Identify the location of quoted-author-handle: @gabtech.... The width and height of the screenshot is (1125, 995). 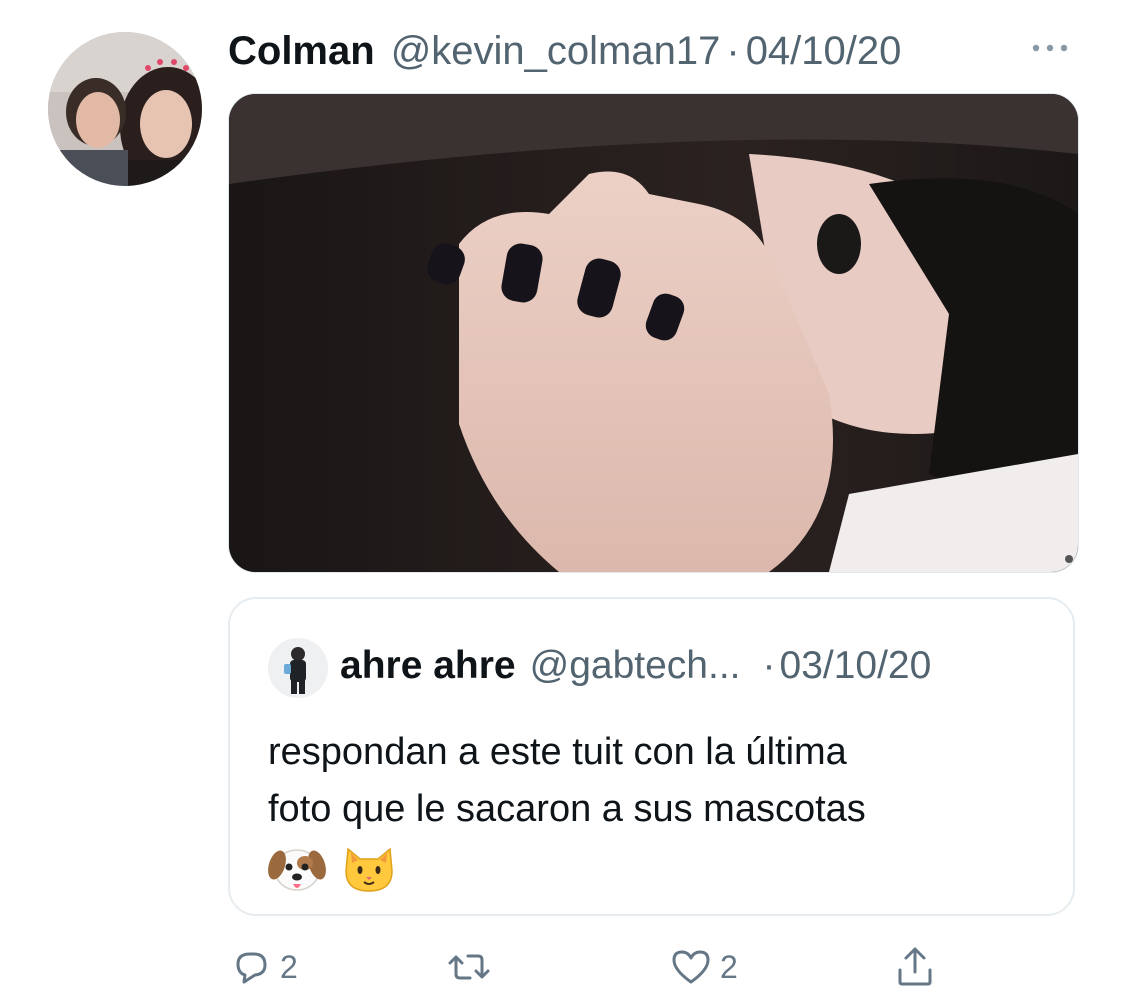
(635, 666).